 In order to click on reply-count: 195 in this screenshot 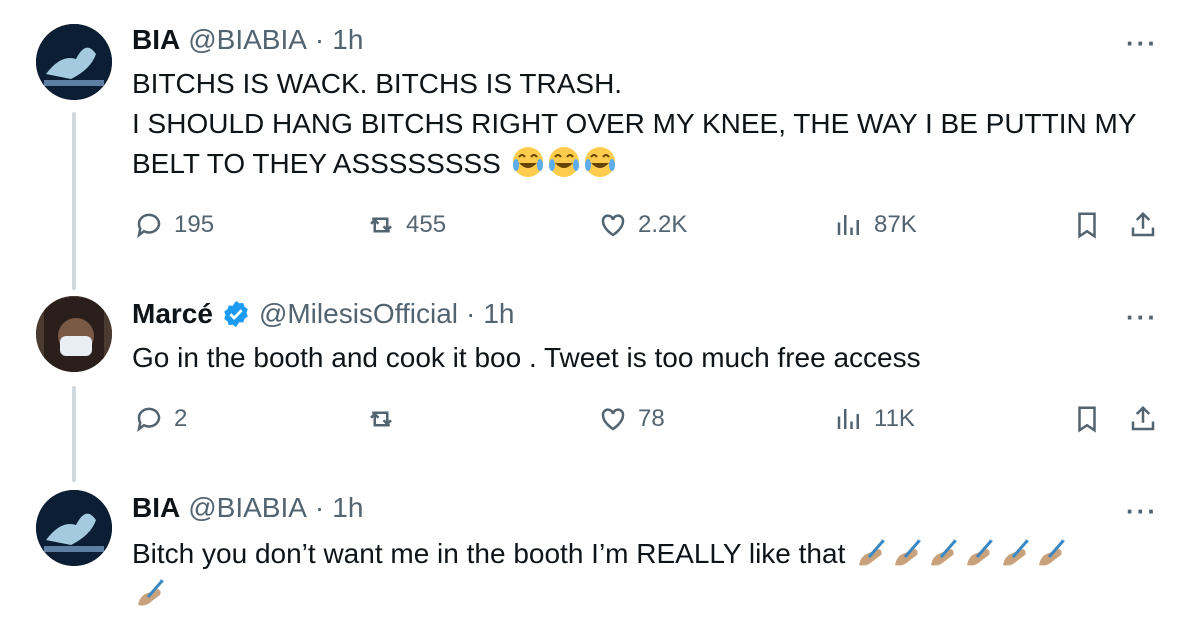, I will do `click(194, 224)`.